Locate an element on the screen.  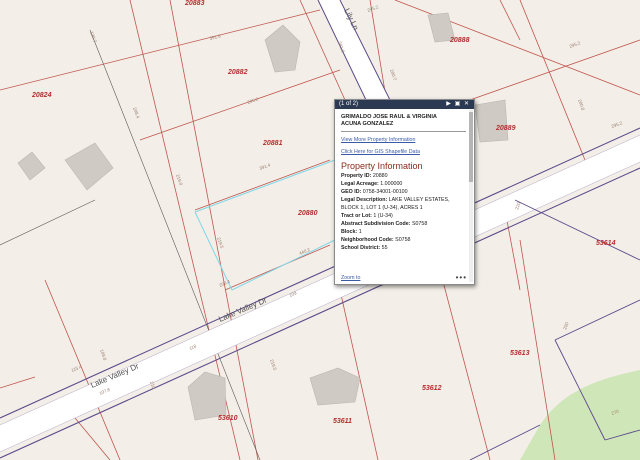
field-row: School District: 55 is located at coordinates (403, 248).